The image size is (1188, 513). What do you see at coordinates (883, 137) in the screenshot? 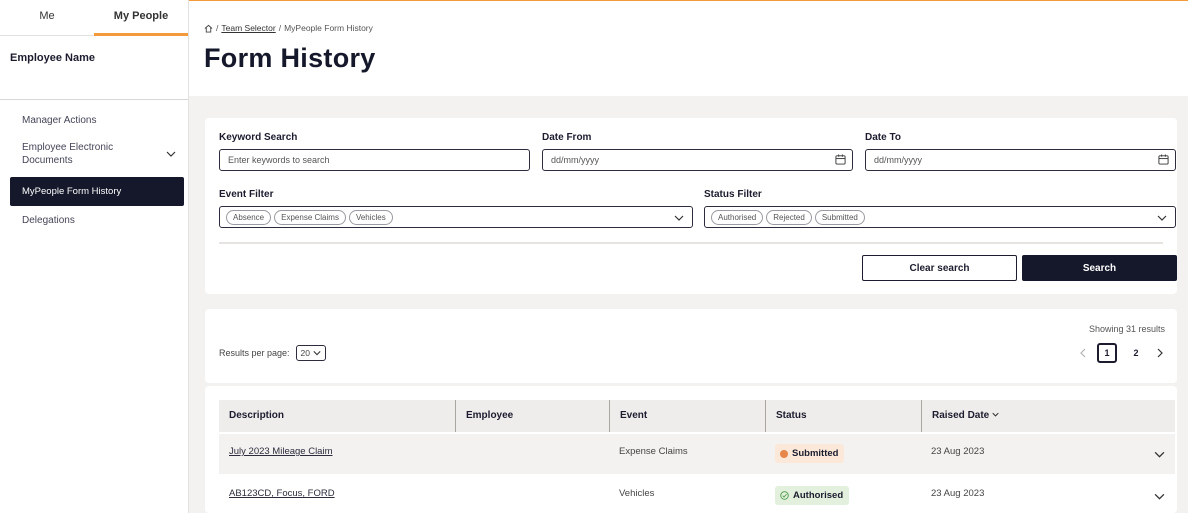
I see `date-to-label: Date To` at bounding box center [883, 137].